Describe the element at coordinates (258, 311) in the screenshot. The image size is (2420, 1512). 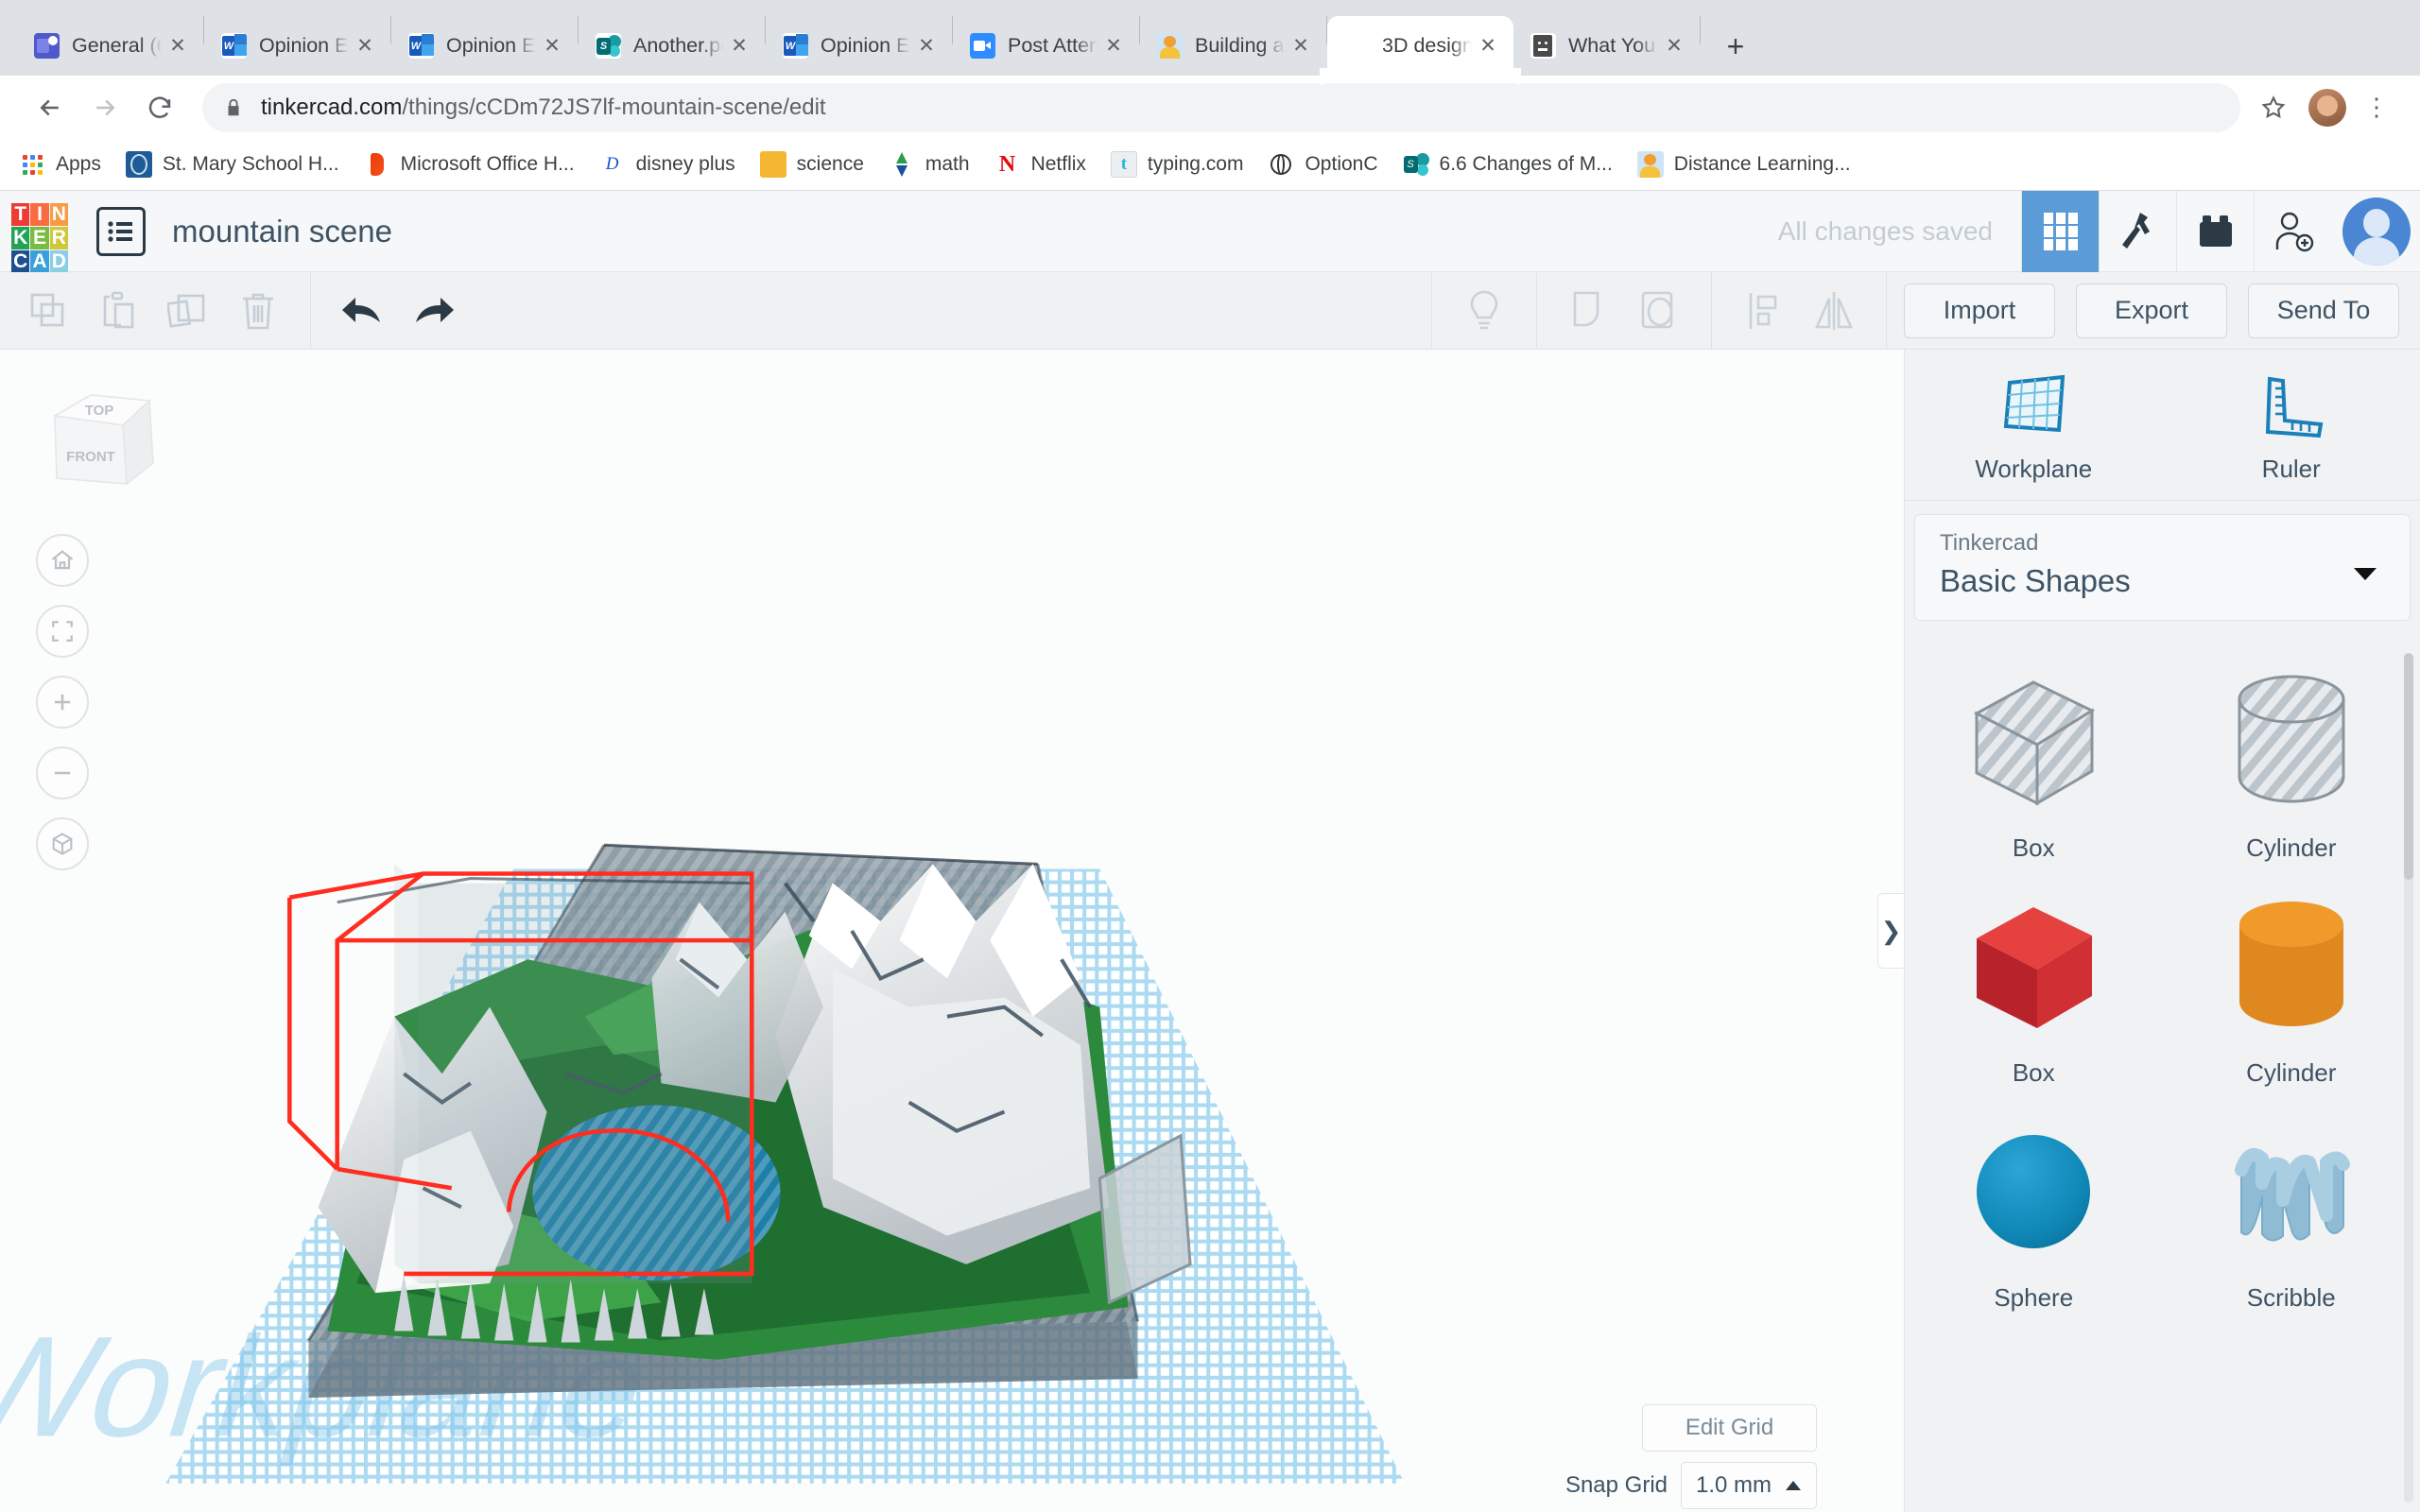
I see `delete-icon` at that location.